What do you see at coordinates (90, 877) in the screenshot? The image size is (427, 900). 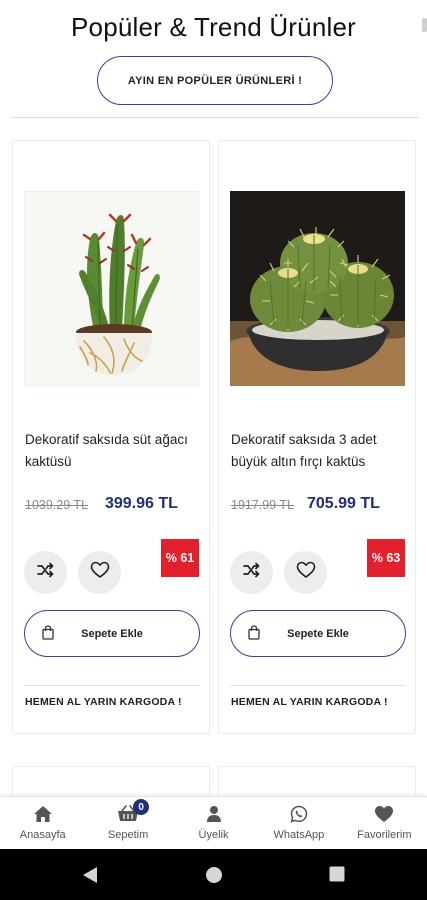 I see `back-icon` at bounding box center [90, 877].